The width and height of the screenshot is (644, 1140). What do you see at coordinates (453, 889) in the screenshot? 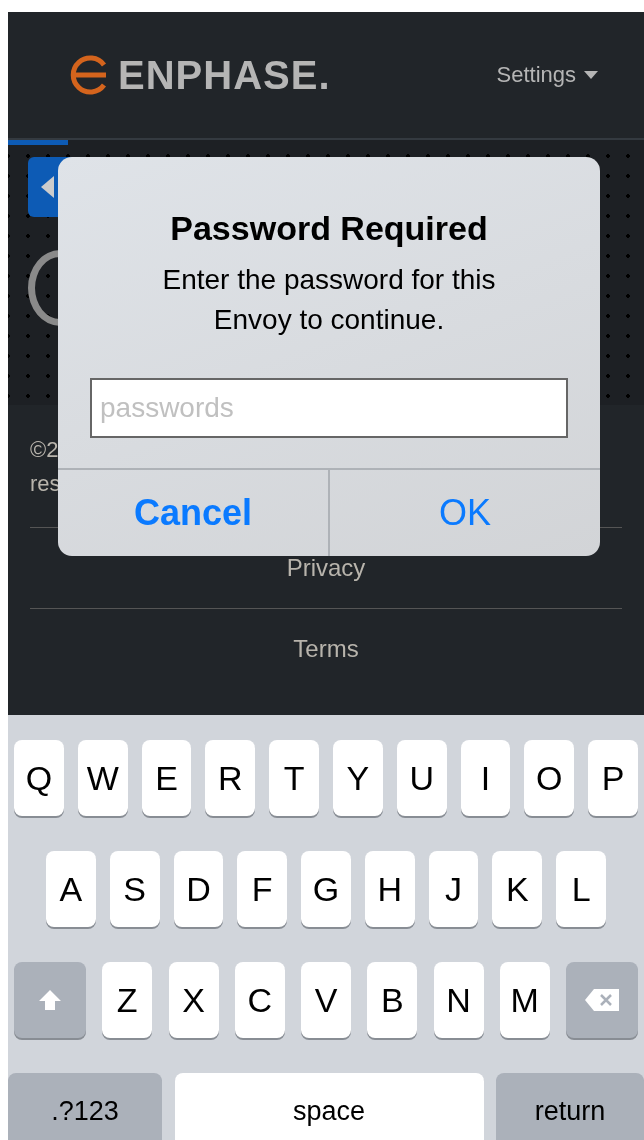
I see `keyboard-key: J` at bounding box center [453, 889].